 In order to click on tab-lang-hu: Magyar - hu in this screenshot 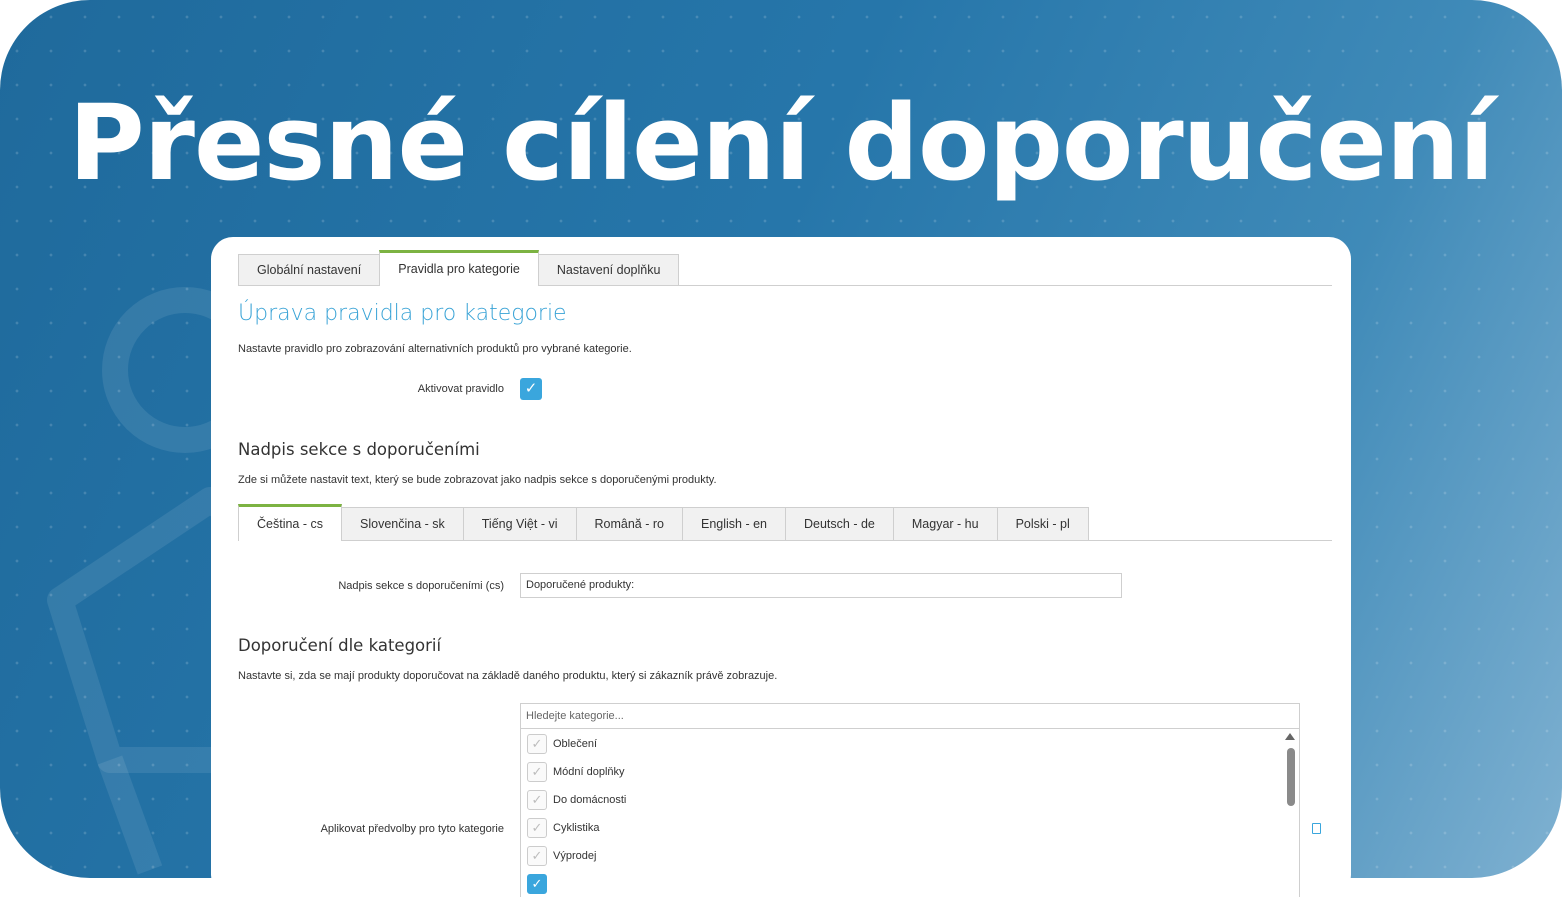, I will do `click(945, 523)`.